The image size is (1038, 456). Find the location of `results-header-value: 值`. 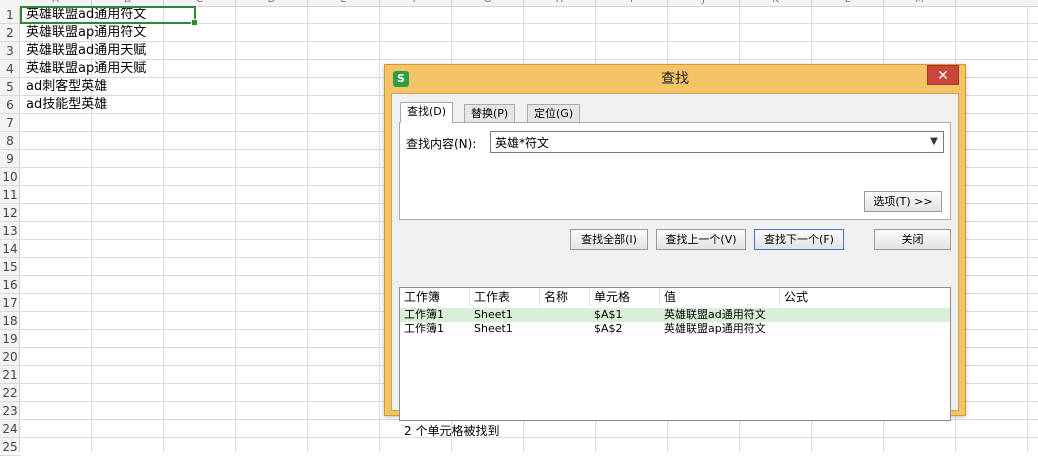

results-header-value: 值 is located at coordinates (720, 297).